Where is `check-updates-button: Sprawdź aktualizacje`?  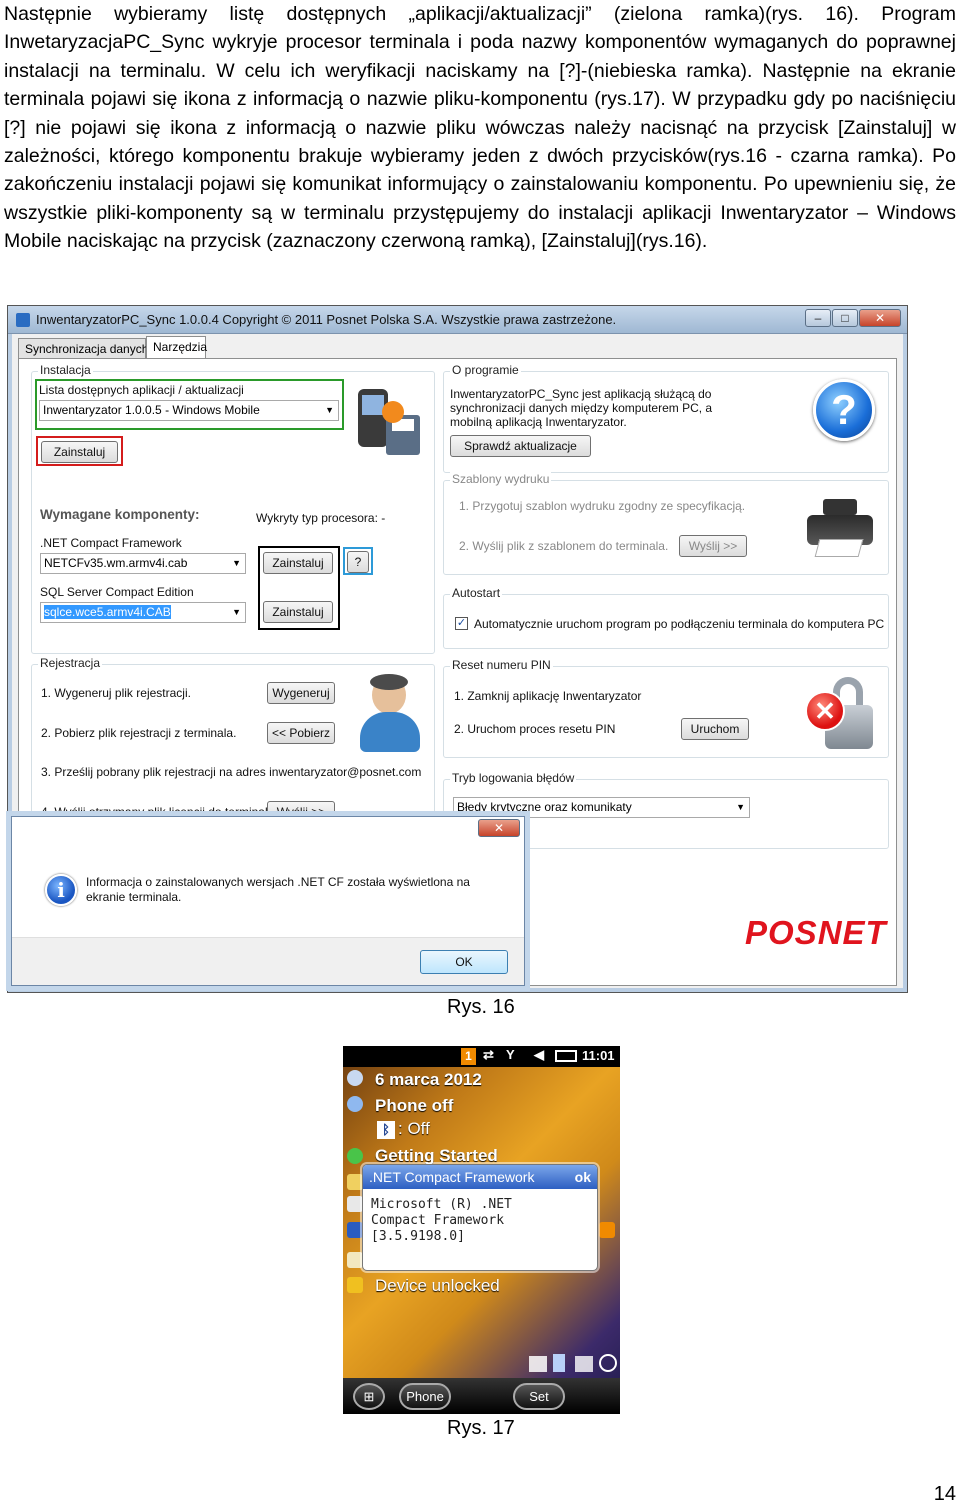 check-updates-button: Sprawdź aktualizacje is located at coordinates (520, 446).